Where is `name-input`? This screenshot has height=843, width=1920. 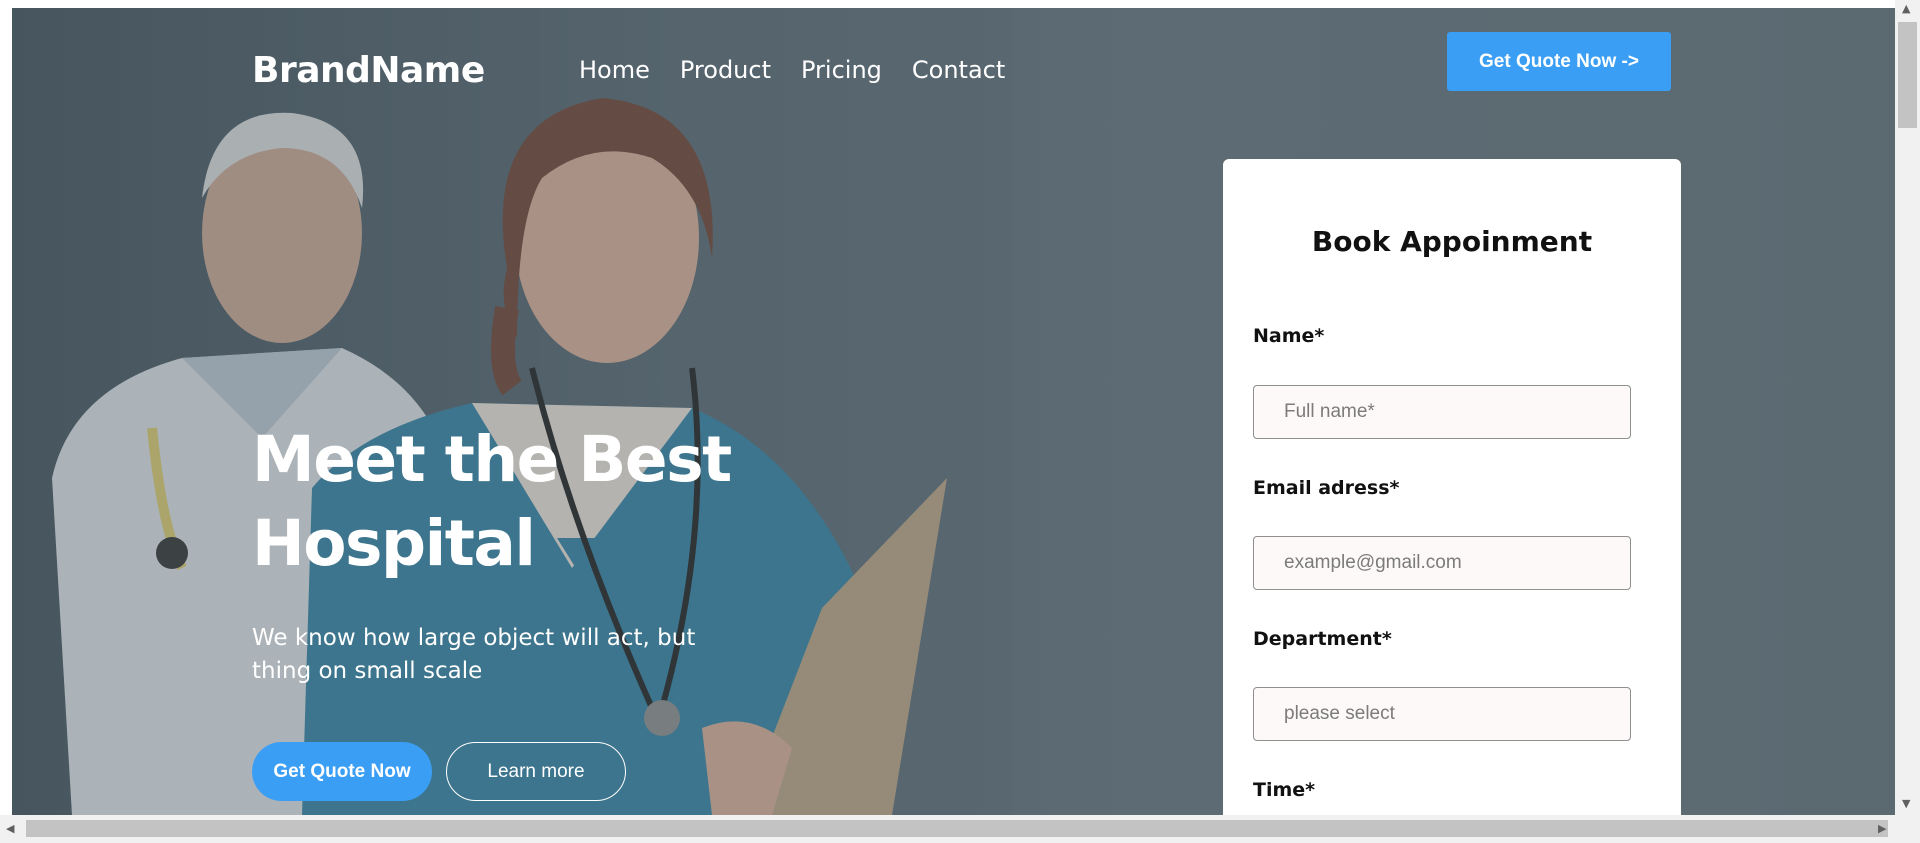
name-input is located at coordinates (1442, 412).